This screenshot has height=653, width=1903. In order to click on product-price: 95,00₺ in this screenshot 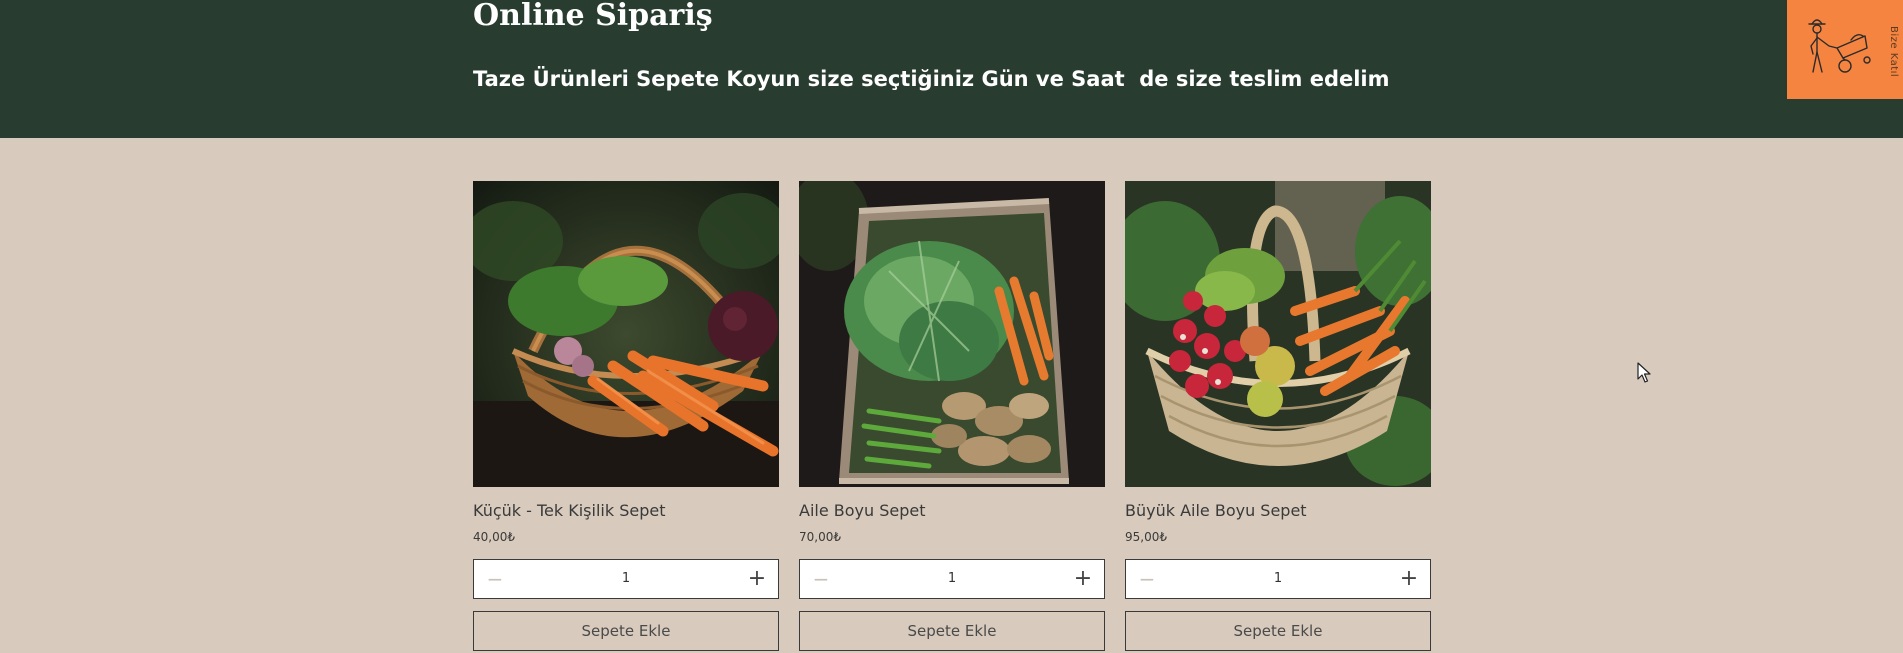, I will do `click(1146, 537)`.